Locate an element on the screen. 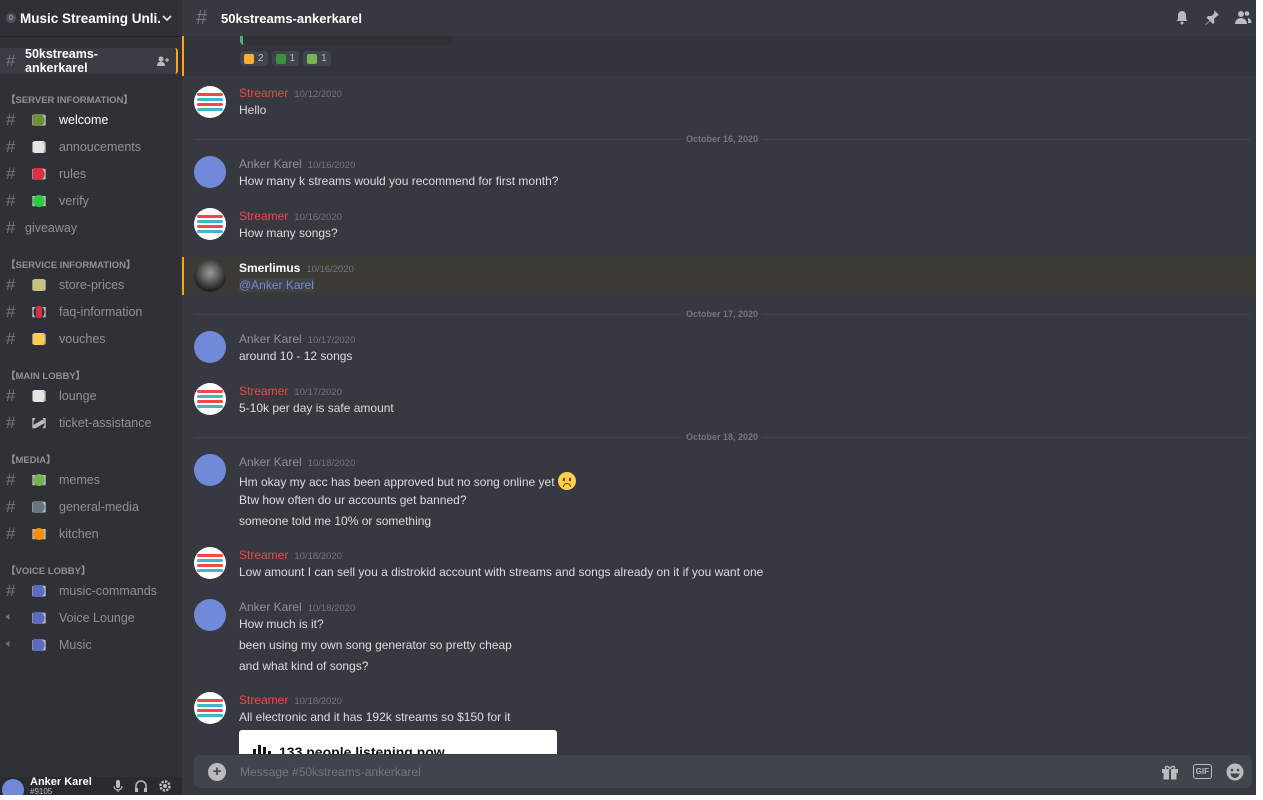 This screenshot has width=1263, height=800. user-mention: @Anker Karel is located at coordinates (276, 285).